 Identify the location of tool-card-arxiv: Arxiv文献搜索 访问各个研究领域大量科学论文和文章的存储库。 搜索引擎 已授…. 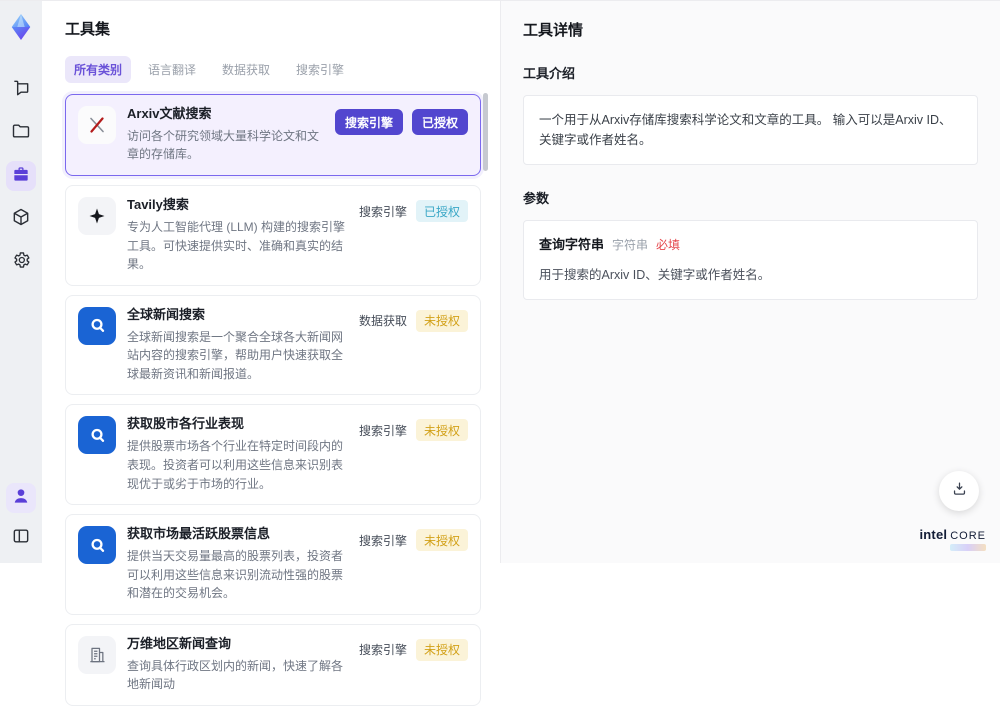
(273, 135).